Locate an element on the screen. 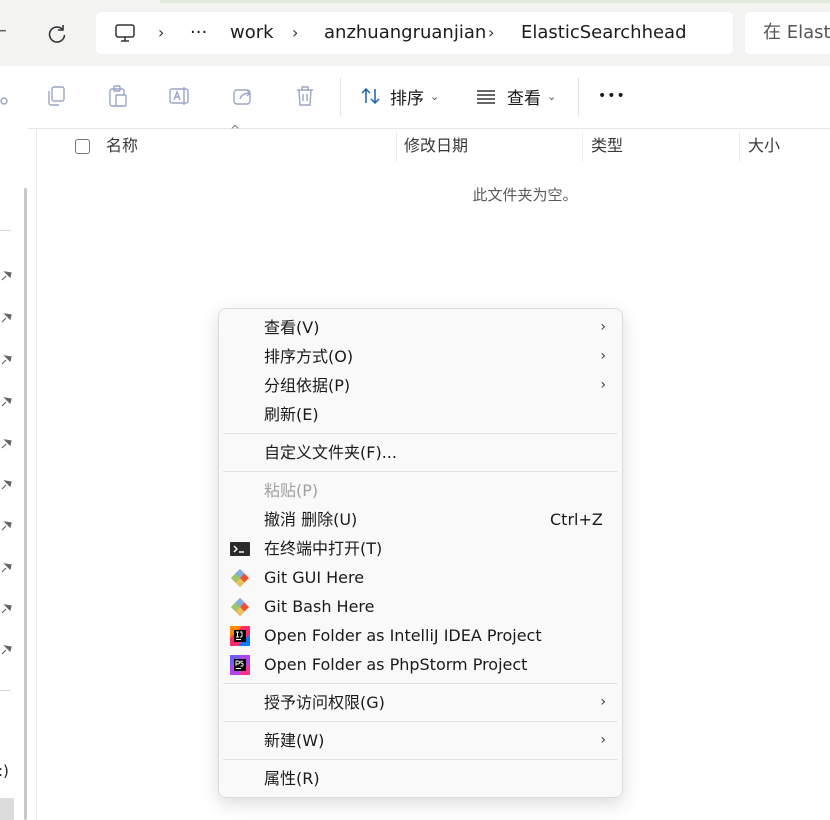 This screenshot has width=830, height=820. refresh-icon is located at coordinates (57, 34).